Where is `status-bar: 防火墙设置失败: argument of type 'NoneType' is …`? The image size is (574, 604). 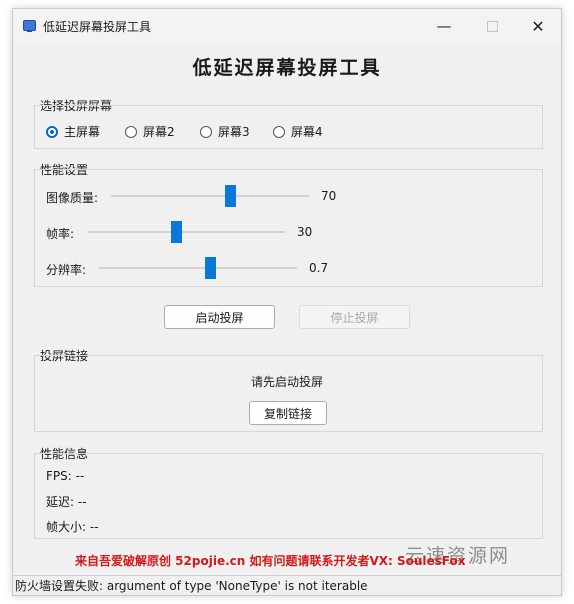
status-bar: 防火墙设置失败: argument of type 'NoneType' is … is located at coordinates (287, 585).